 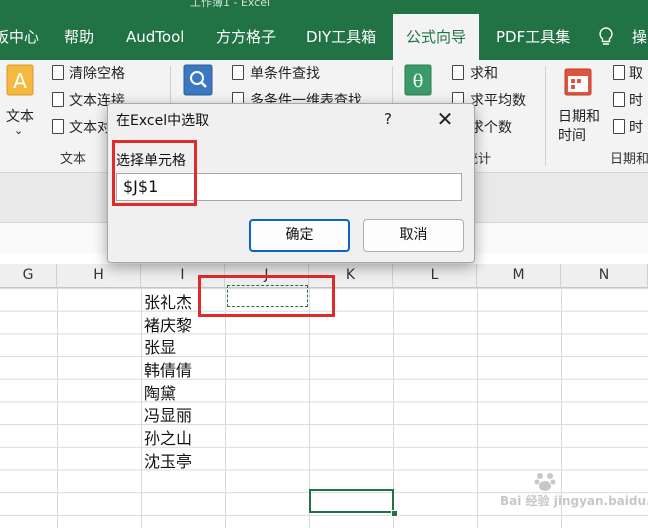 What do you see at coordinates (579, 117) in the screenshot?
I see `date-button-line1: 日期和` at bounding box center [579, 117].